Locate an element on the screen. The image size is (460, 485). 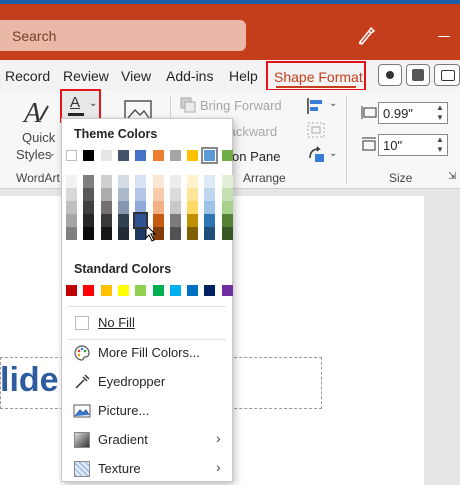
minimize-icon is located at coordinates (444, 36).